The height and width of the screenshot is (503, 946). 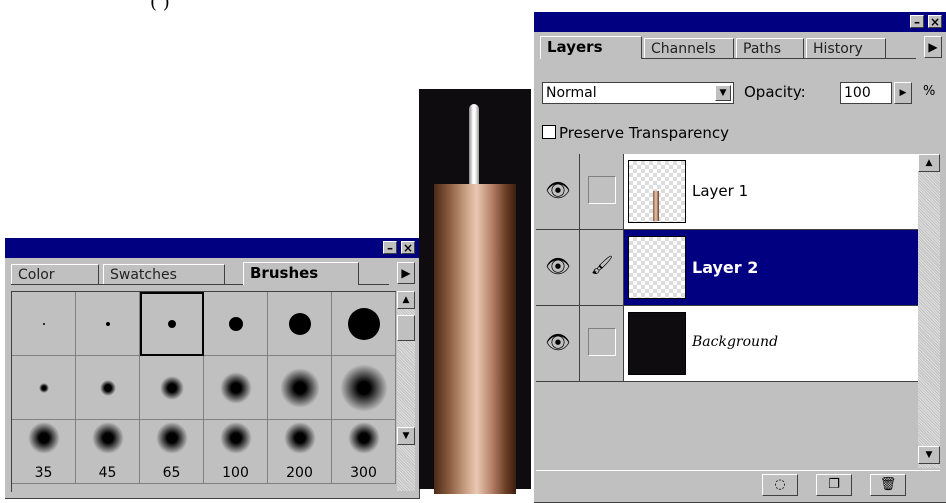 I want to click on brush-icon: 🖌, so click(x=602, y=265).